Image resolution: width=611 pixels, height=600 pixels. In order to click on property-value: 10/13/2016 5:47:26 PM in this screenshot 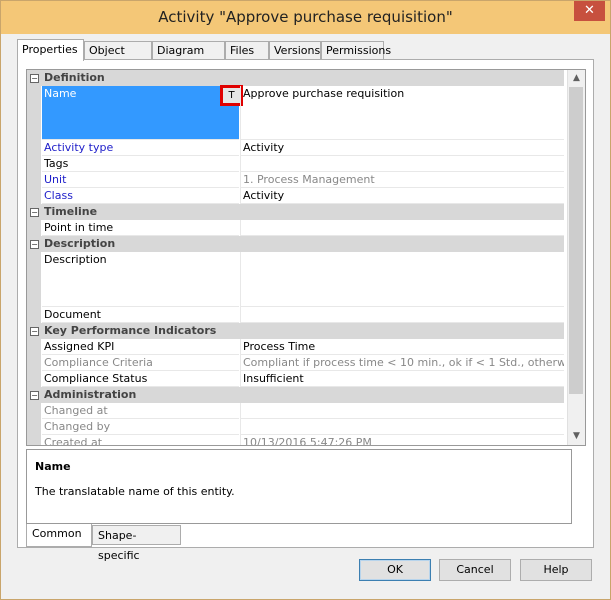, I will do `click(402, 440)`.